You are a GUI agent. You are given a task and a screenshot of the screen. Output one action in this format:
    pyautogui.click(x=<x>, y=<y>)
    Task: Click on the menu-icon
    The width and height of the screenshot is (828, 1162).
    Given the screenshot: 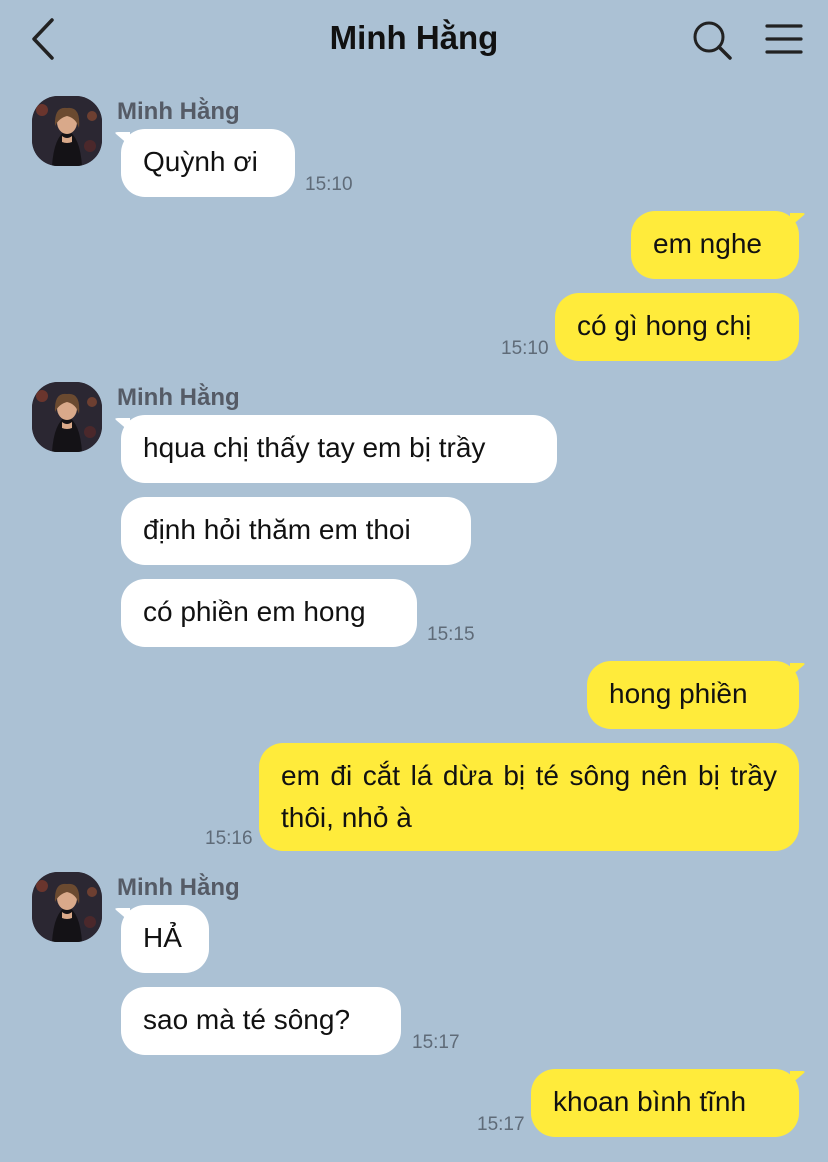 What is the action you would take?
    pyautogui.click(x=784, y=39)
    